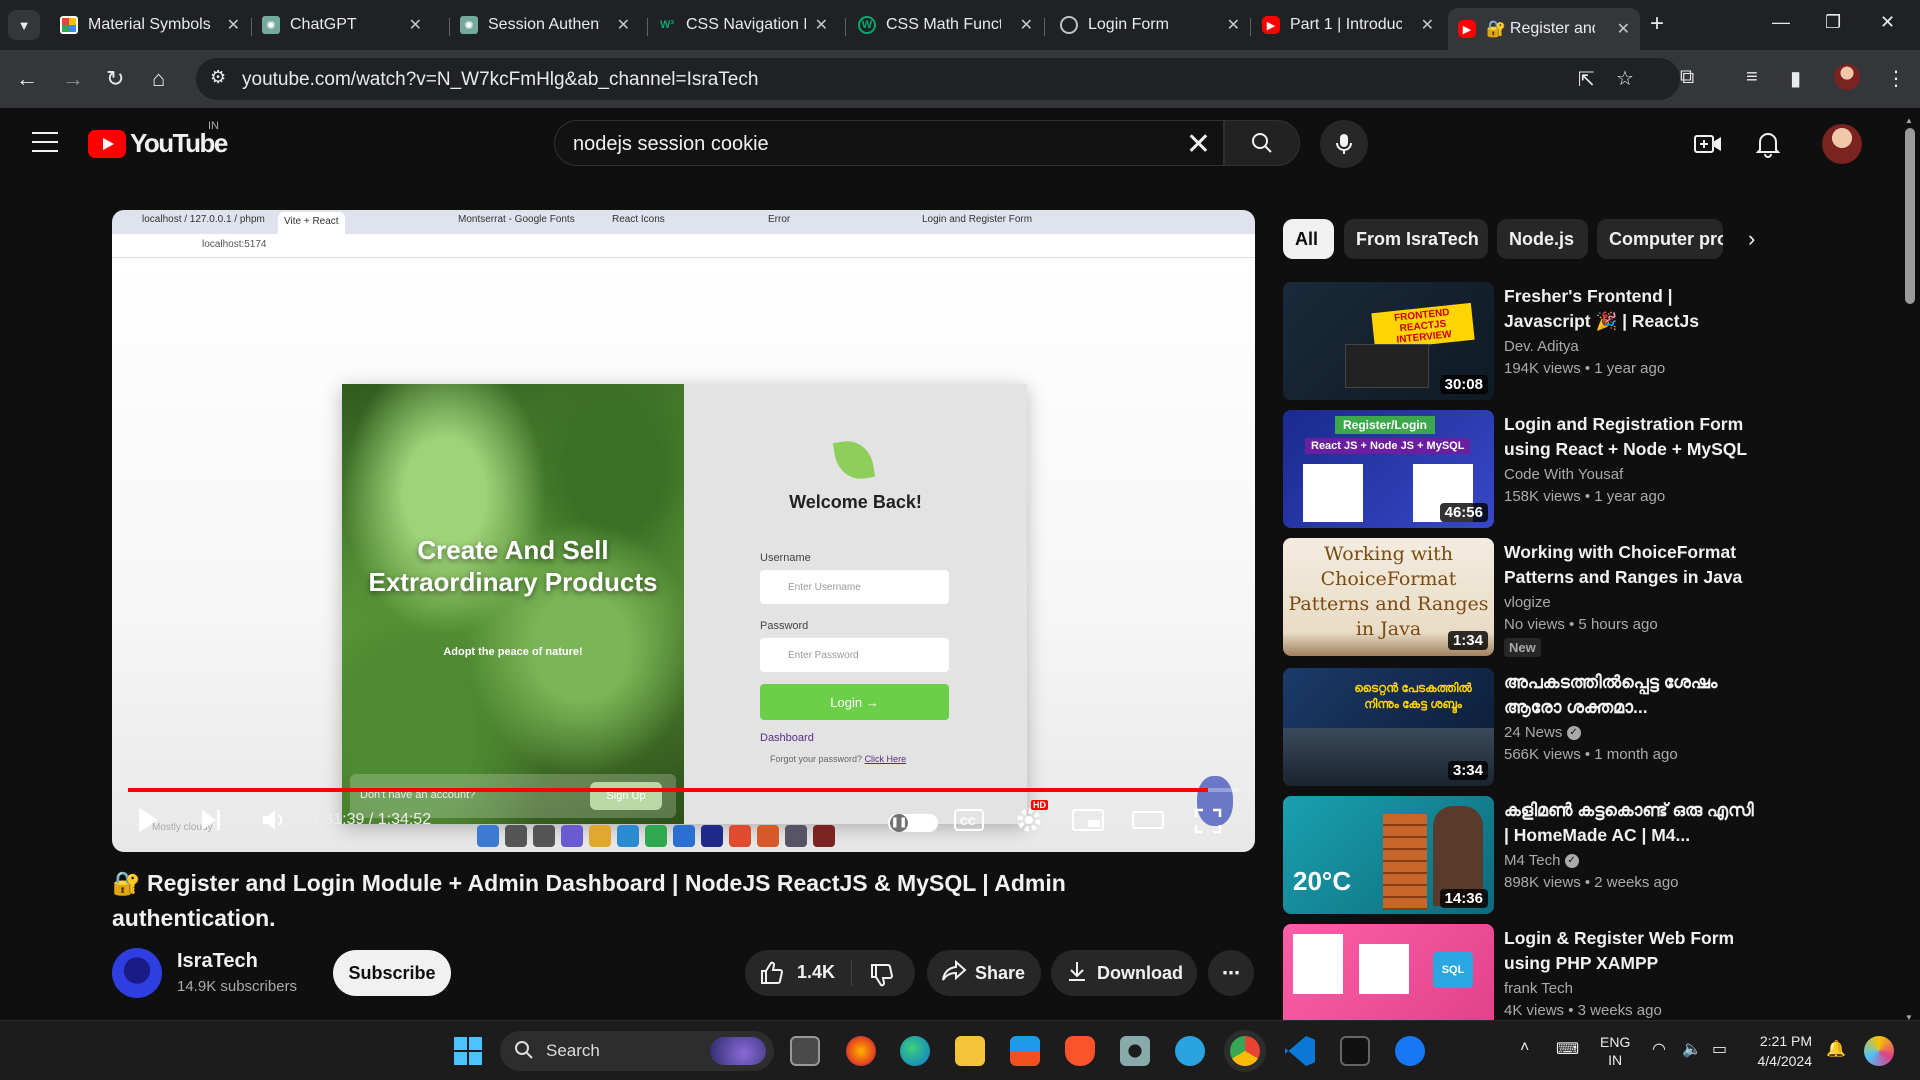 Image resolution: width=1920 pixels, height=1080 pixels. I want to click on browser-tab: W³ CSS Navigation Bar ✕, so click(743, 25).